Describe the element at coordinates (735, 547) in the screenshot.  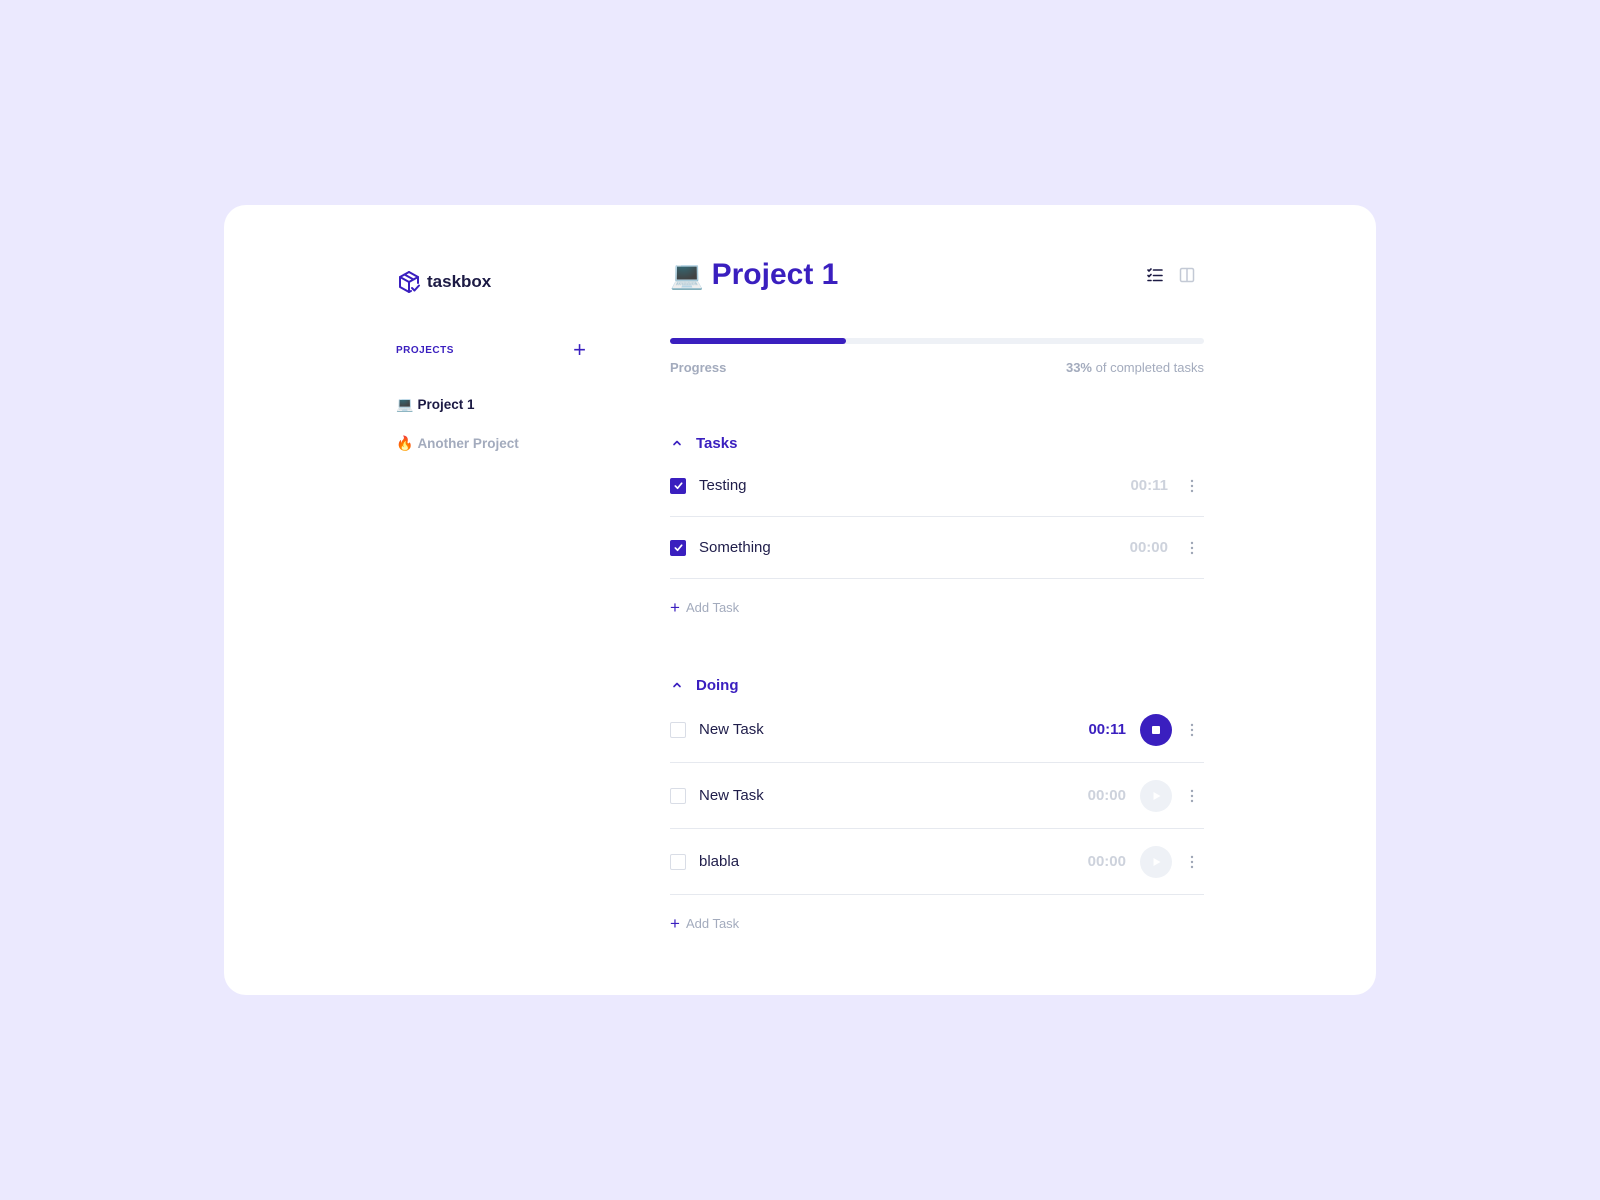
I see `task-name: Something` at that location.